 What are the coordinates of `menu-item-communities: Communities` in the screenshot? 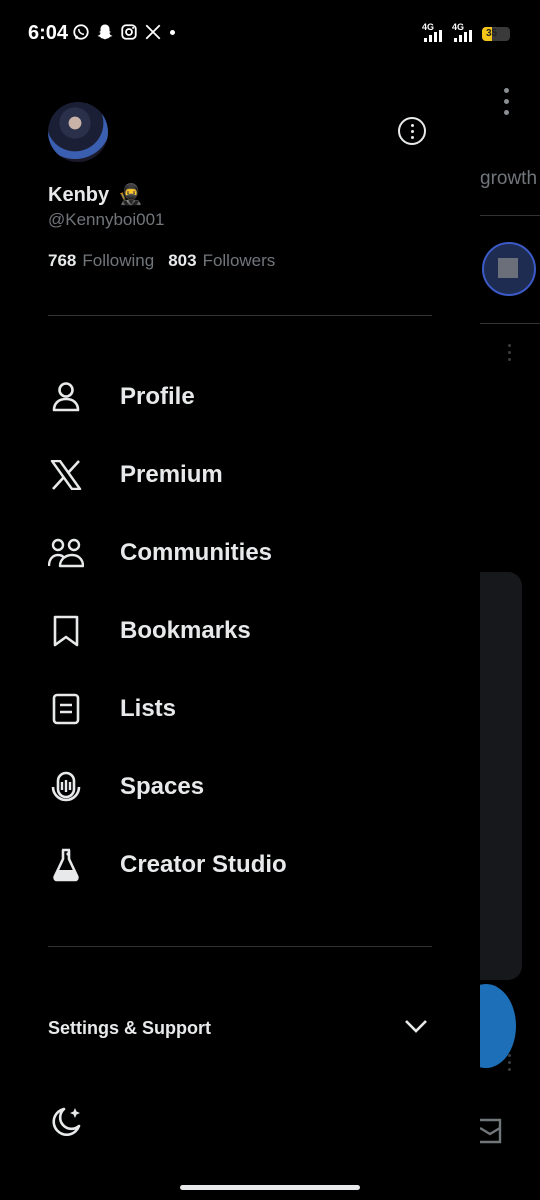 It's located at (240, 553).